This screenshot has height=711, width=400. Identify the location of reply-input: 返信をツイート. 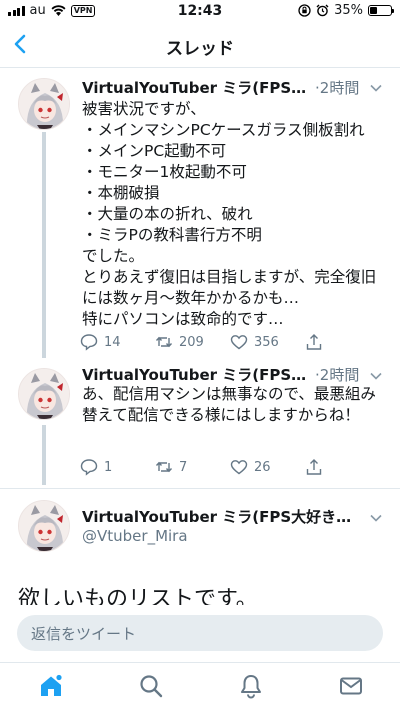
(200, 633).